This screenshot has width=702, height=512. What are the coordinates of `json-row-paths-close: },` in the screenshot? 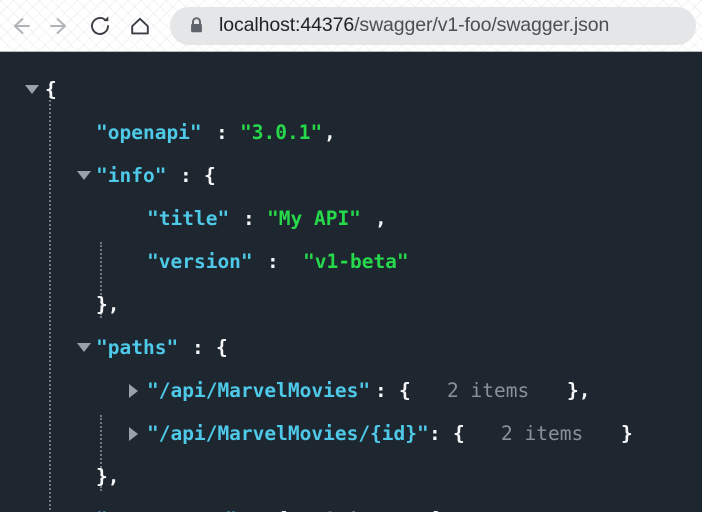 It's located at (351, 476).